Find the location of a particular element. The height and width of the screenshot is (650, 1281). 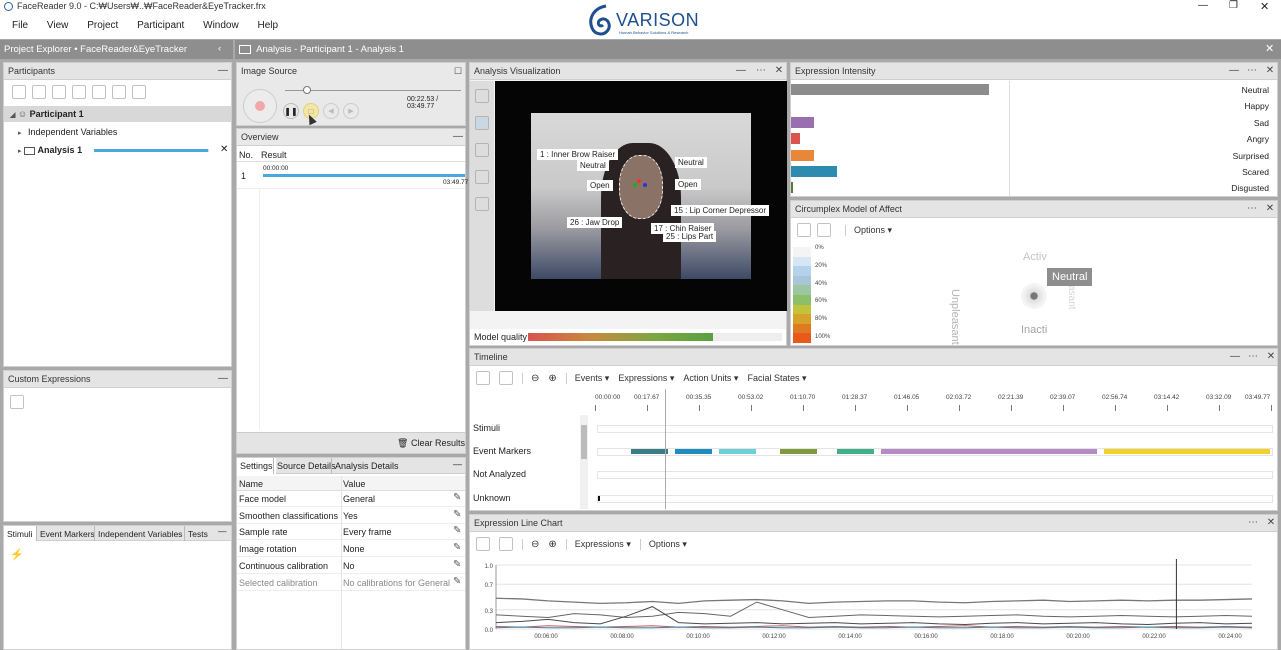

slider-handle is located at coordinates (306, 90).